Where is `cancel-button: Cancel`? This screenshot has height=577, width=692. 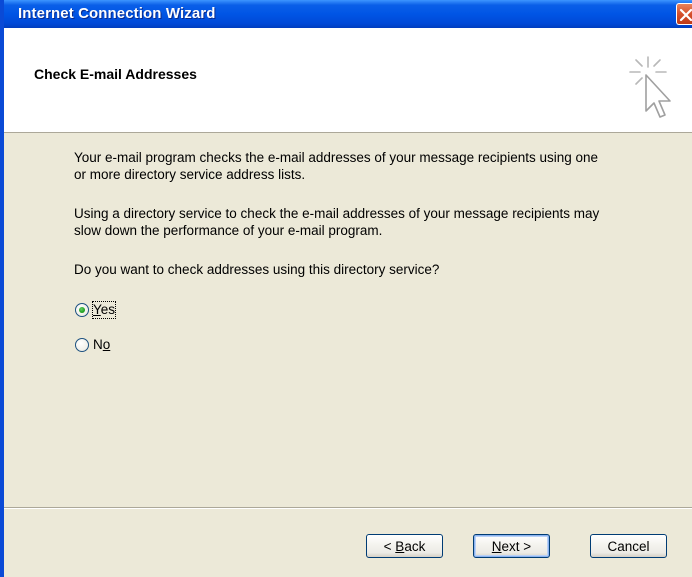
cancel-button: Cancel is located at coordinates (628, 546).